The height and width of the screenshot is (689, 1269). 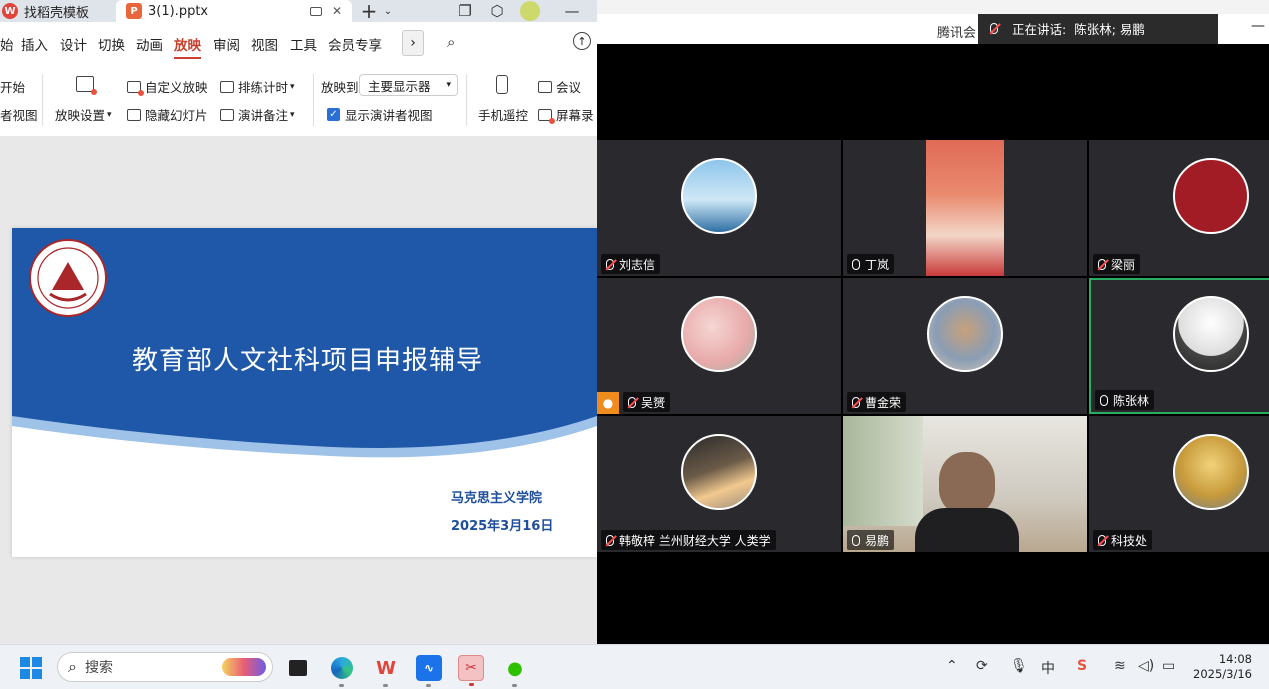 I want to click on menu-member: 会员专享, so click(x=355, y=44).